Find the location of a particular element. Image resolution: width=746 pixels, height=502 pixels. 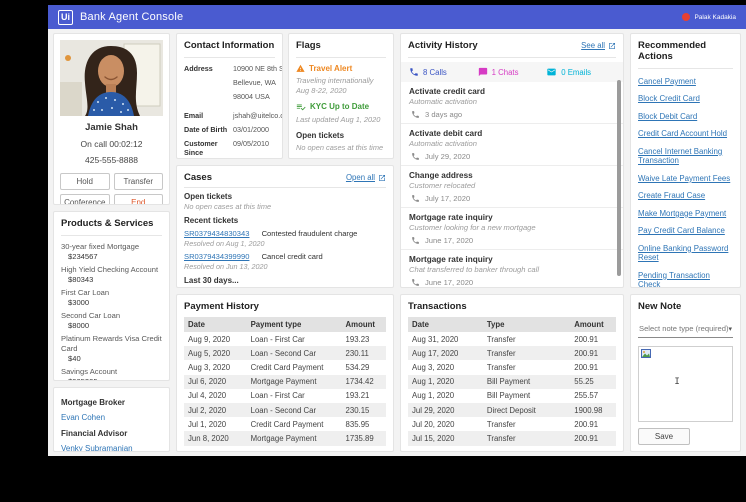

caller-photo is located at coordinates (111, 78).